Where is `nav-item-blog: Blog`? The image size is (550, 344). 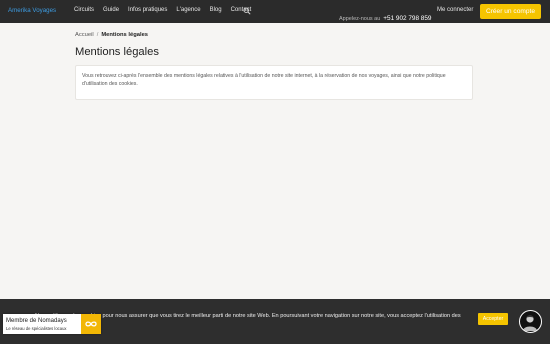 nav-item-blog: Blog is located at coordinates (216, 10).